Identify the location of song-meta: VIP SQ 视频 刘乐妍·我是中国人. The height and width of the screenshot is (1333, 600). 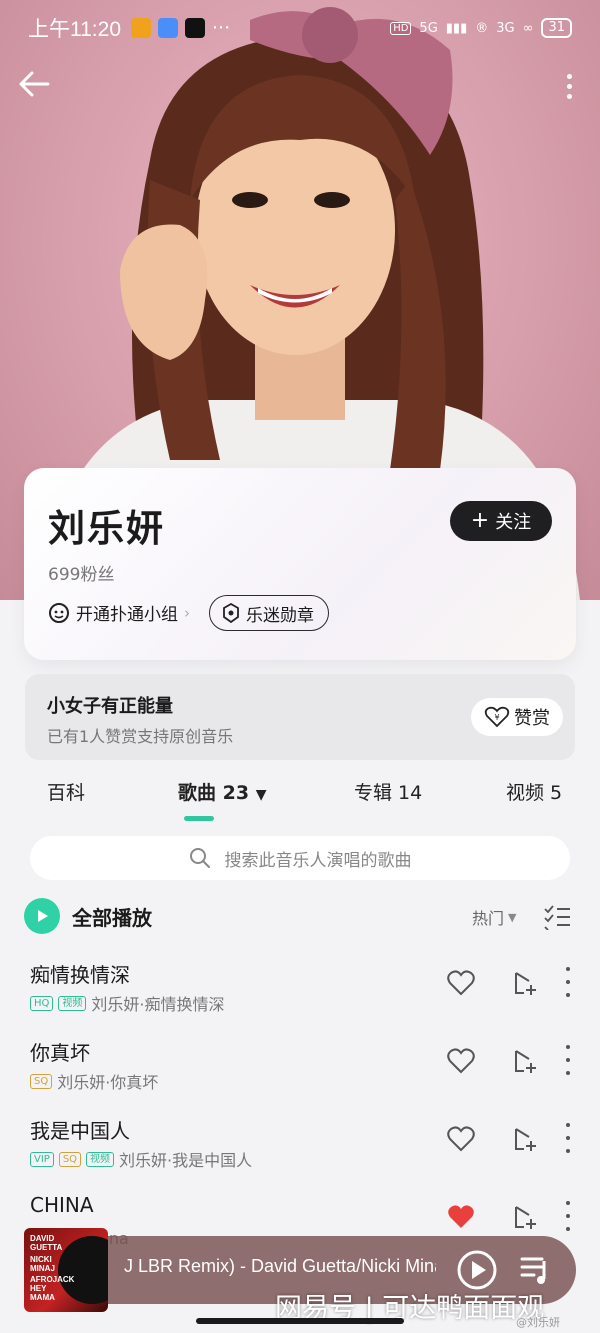
(141, 1159).